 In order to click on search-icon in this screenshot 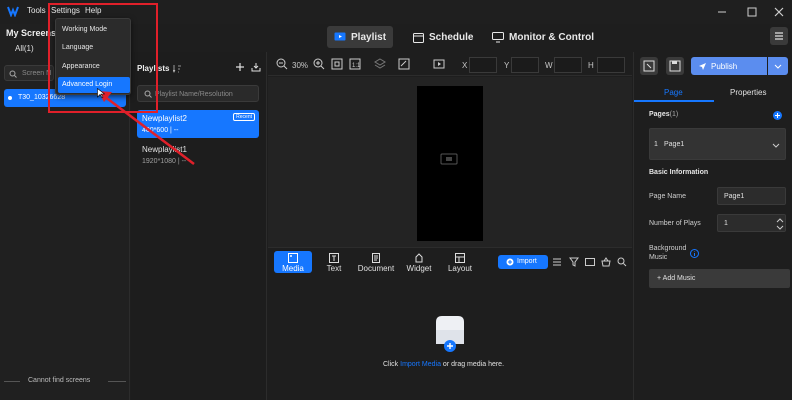, I will do `click(13, 74)`.